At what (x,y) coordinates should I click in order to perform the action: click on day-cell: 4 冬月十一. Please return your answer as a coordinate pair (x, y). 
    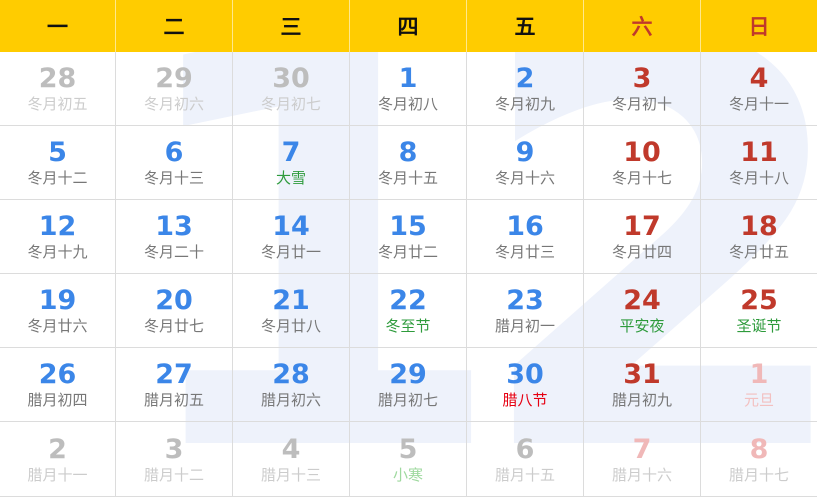
    Looking at the image, I should click on (759, 89).